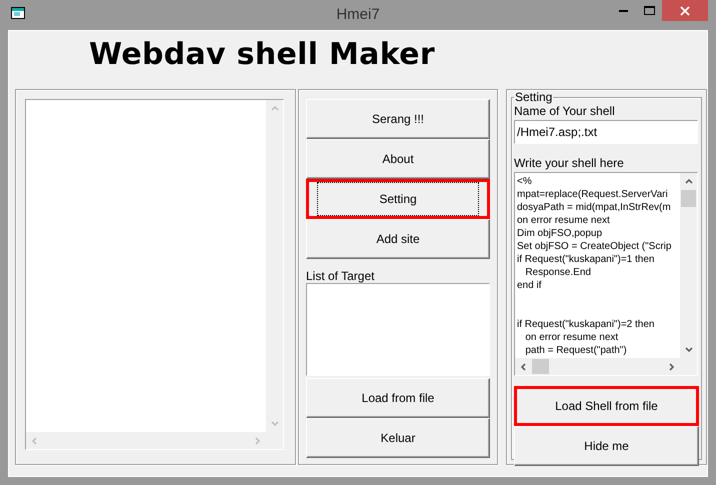 The width and height of the screenshot is (716, 485). Describe the element at coordinates (262, 55) in the screenshot. I see `app-heading: Webdav shell Maker` at that location.